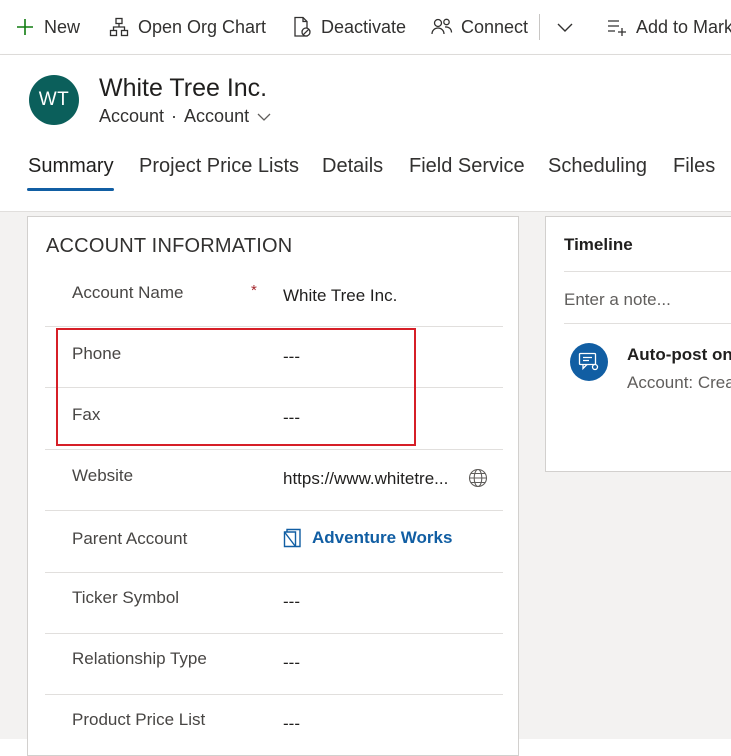 This screenshot has height=756, width=731. What do you see at coordinates (274, 541) in the screenshot?
I see `field-row-parent-account: Parent Account Adventure Works` at bounding box center [274, 541].